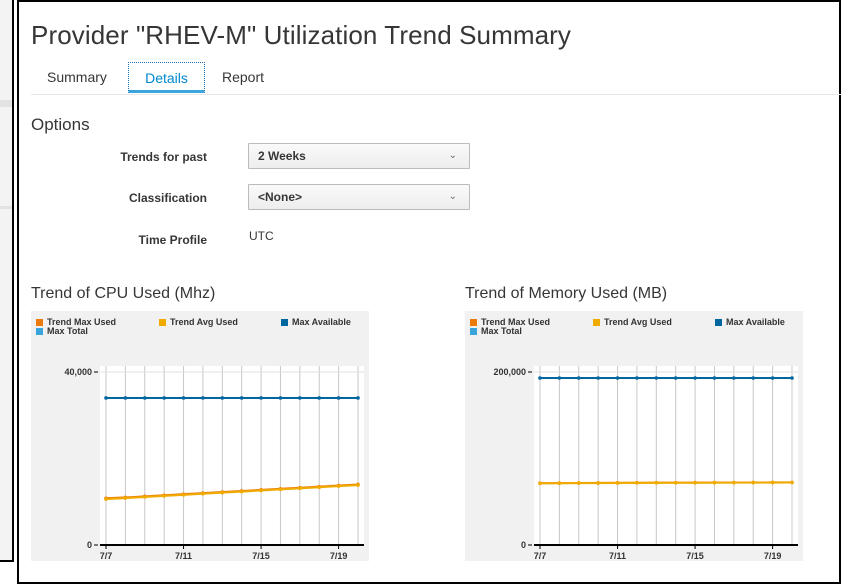 Image resolution: width=843 pixels, height=586 pixels. What do you see at coordinates (167, 198) in the screenshot?
I see `classification-label: Classification` at bounding box center [167, 198].